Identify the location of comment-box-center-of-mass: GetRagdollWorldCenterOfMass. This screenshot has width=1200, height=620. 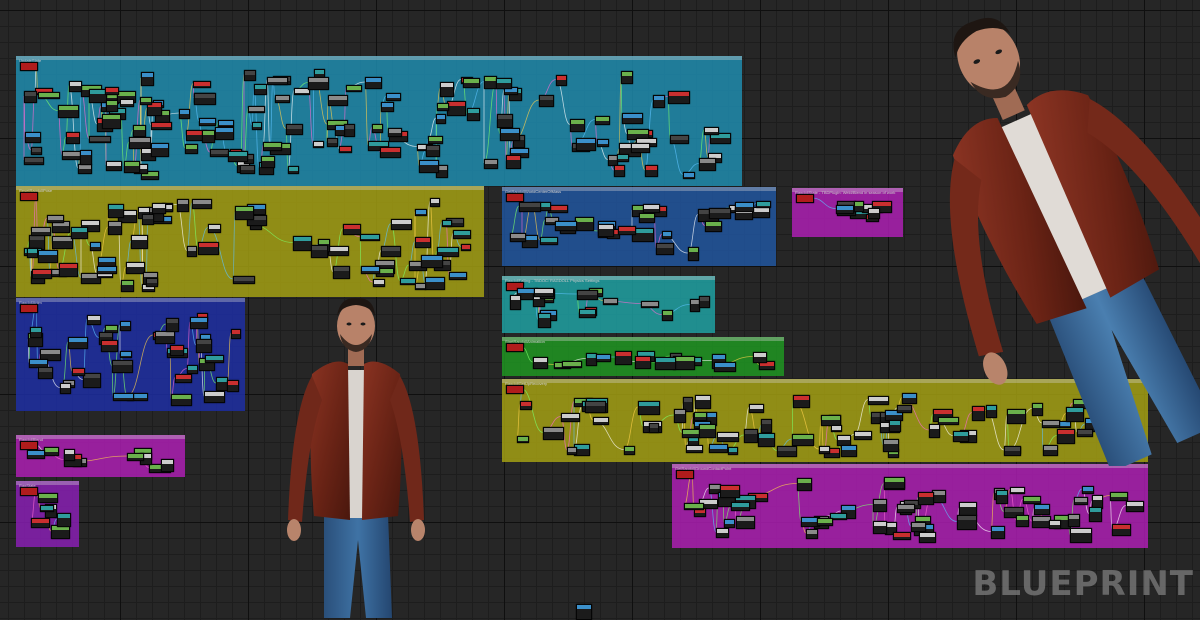
(639, 226).